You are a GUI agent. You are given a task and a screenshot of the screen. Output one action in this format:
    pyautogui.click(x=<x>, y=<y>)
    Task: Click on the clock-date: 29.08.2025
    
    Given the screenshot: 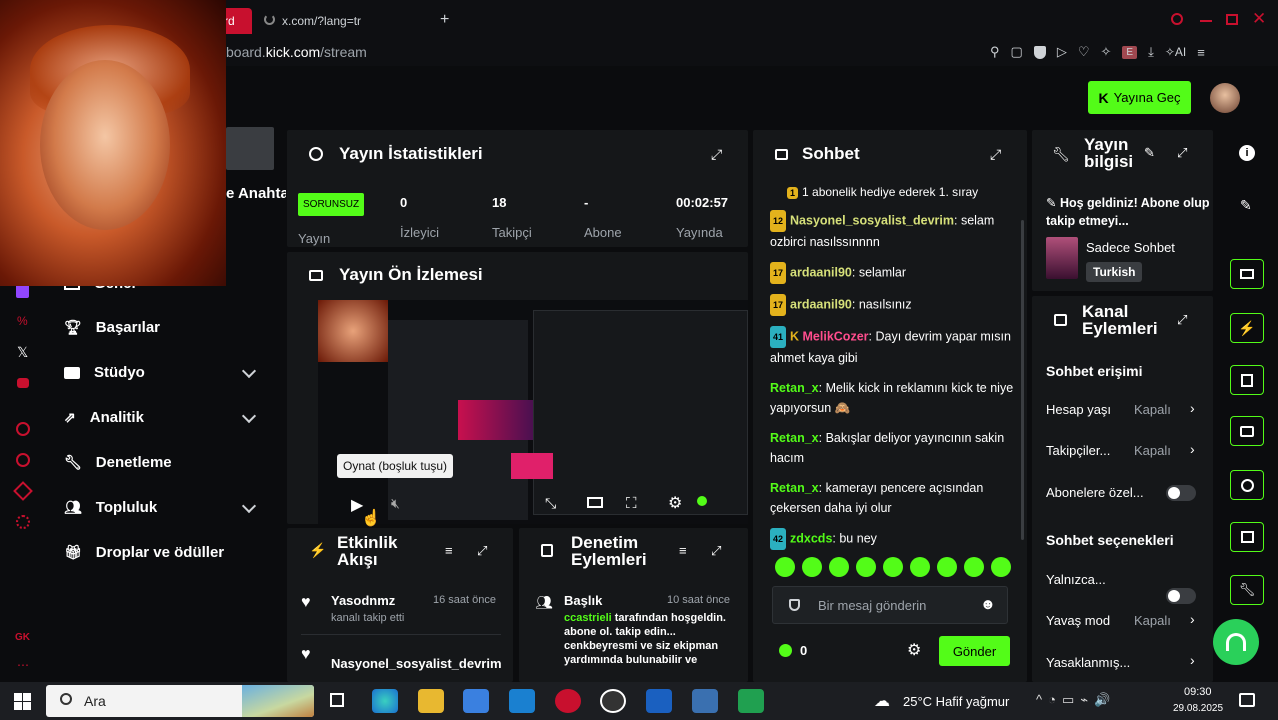 What is the action you would take?
    pyautogui.click(x=1198, y=708)
    